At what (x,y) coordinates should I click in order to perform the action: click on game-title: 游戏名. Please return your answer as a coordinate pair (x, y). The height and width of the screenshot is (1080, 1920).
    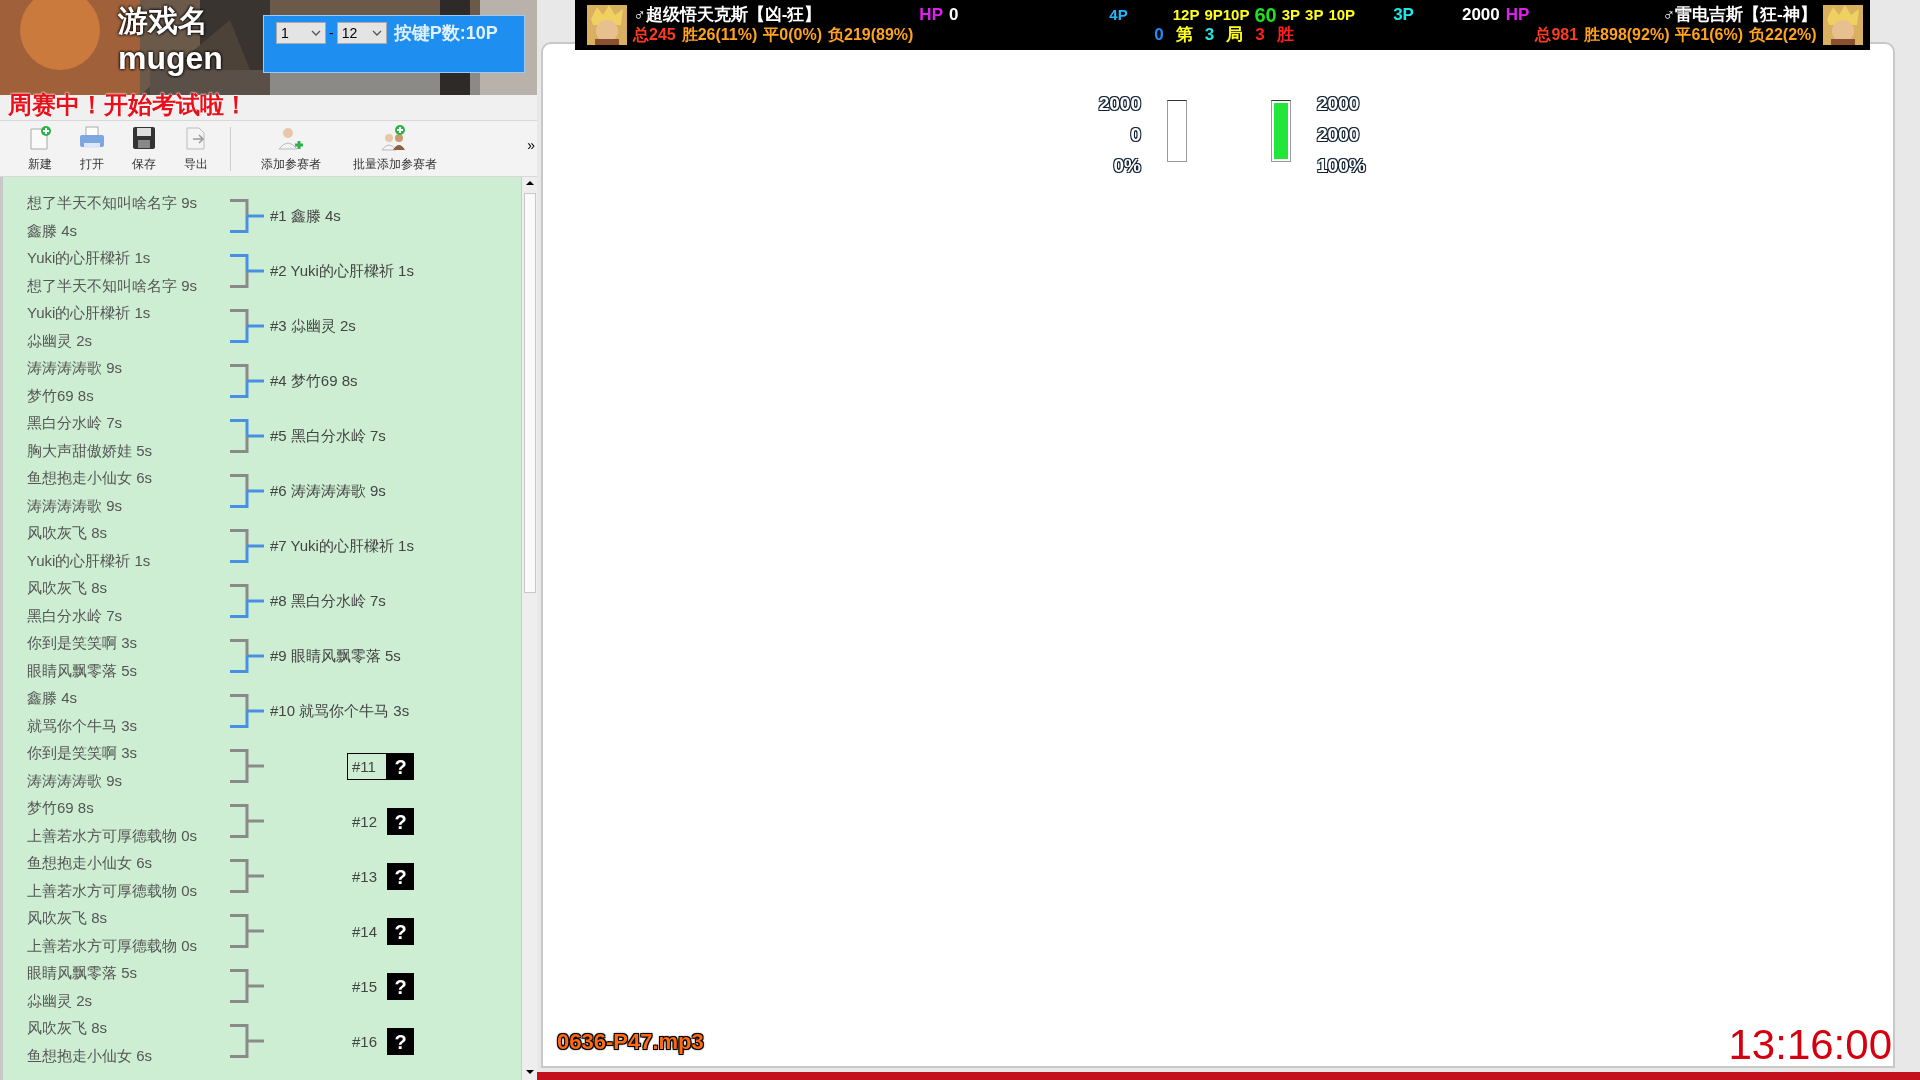
    Looking at the image, I should click on (163, 21).